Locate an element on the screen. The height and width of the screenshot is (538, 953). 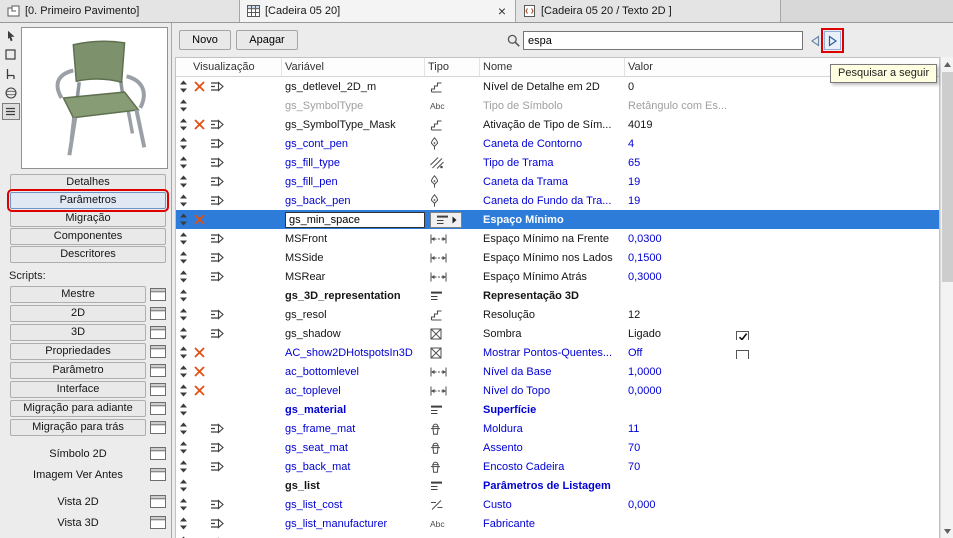
preview-mode-chair-side-button is located at coordinates (11, 73).